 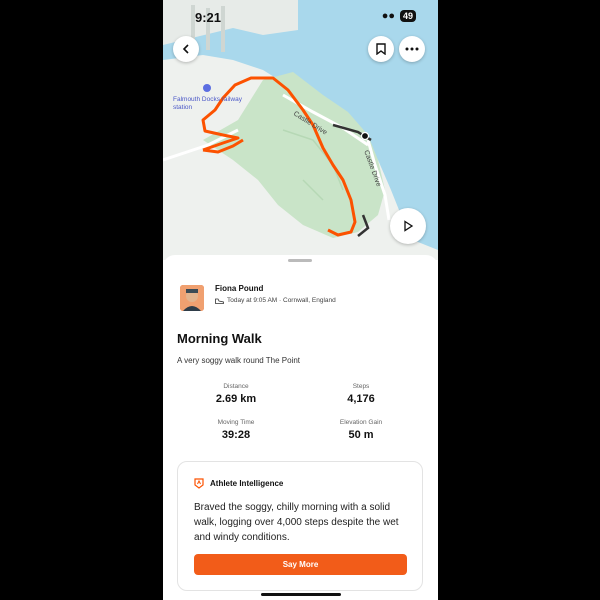 I want to click on status-icons: ●● 49, so click(x=399, y=16).